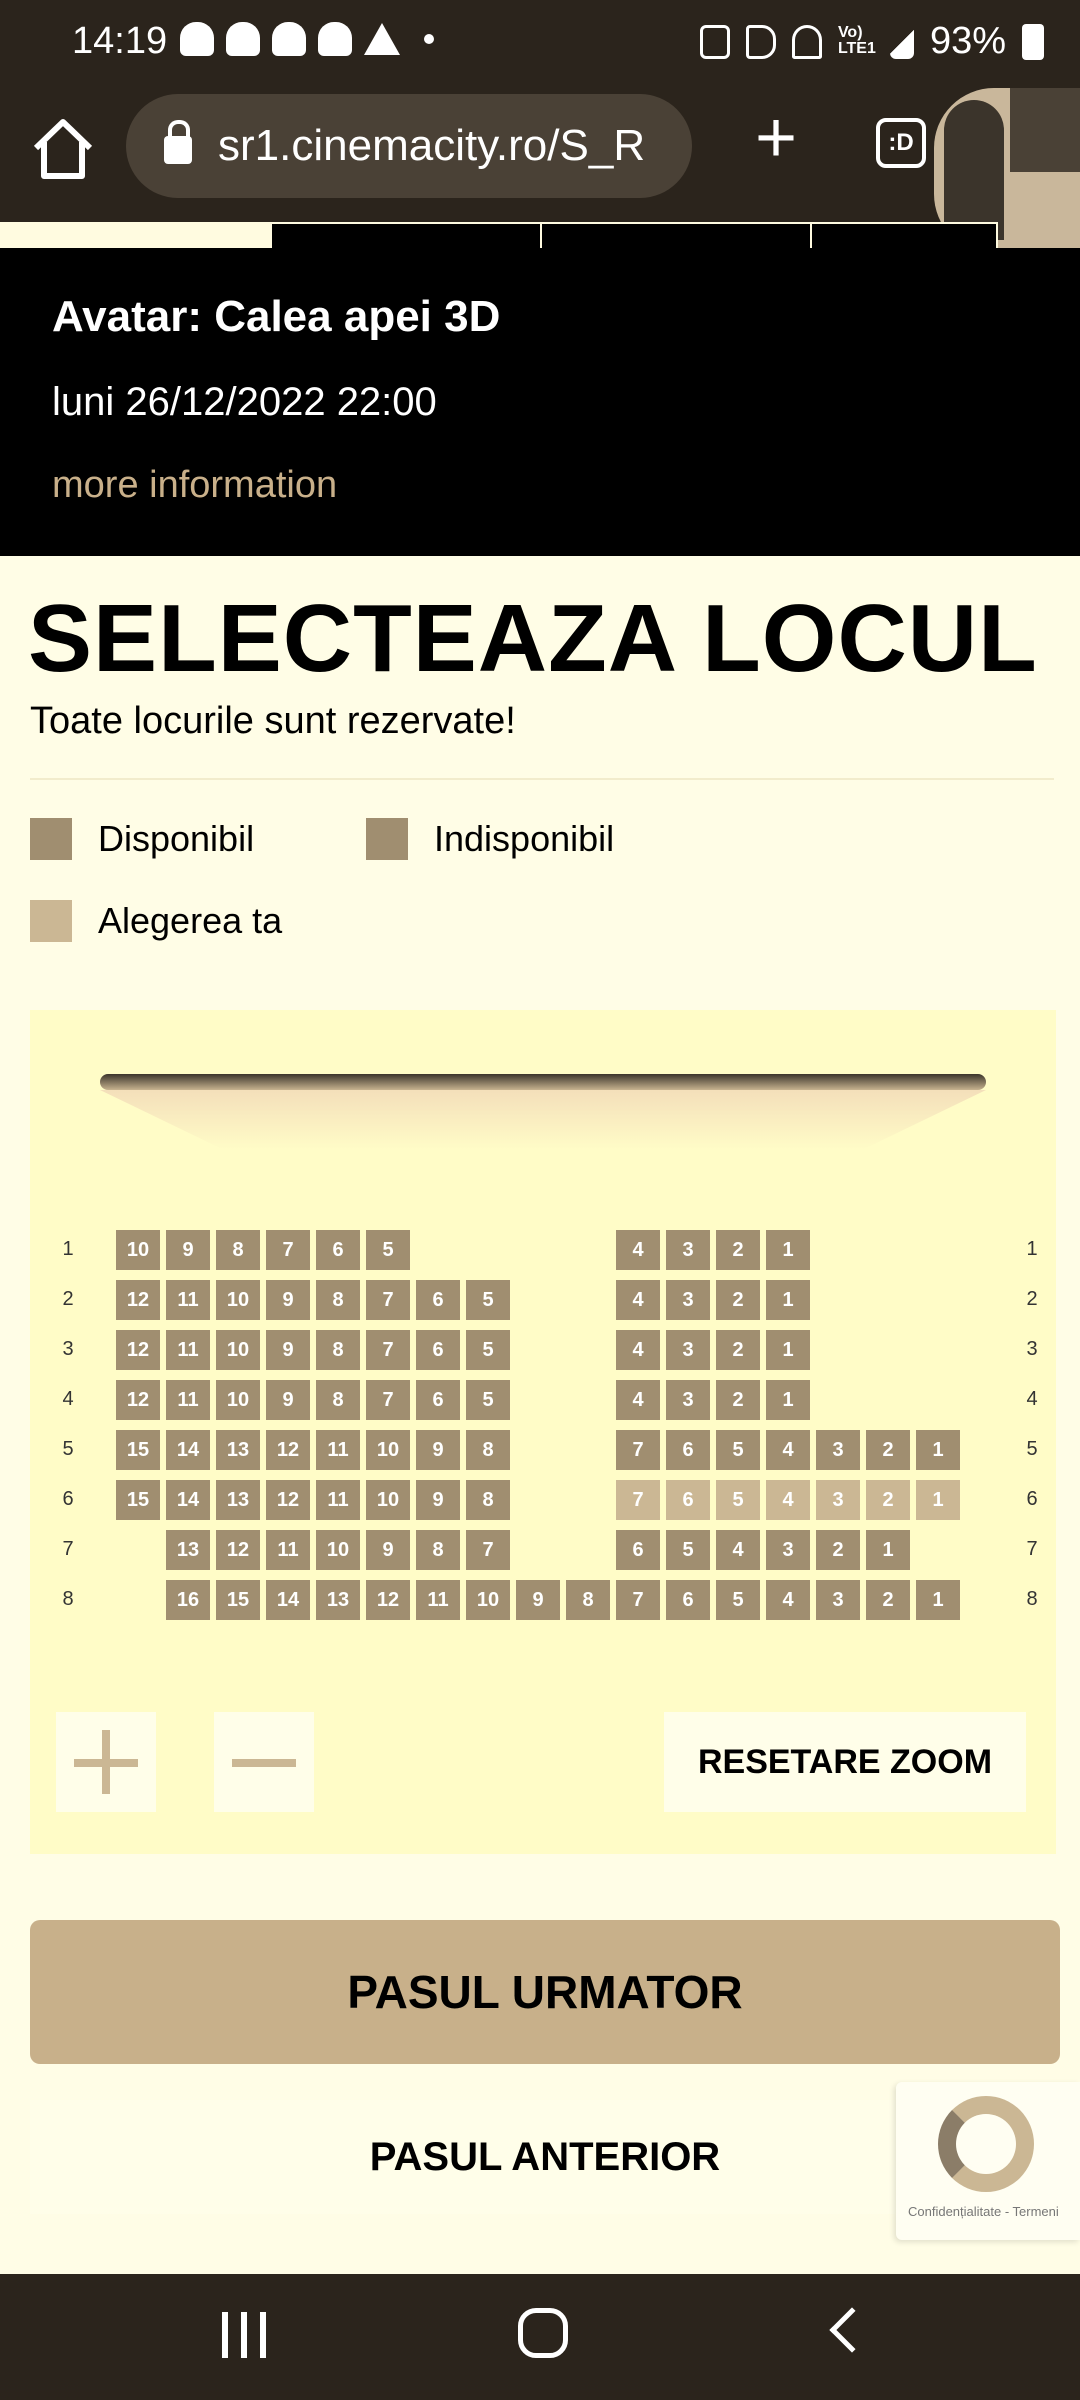 The height and width of the screenshot is (2400, 1080). I want to click on back-icon, so click(852, 2330).